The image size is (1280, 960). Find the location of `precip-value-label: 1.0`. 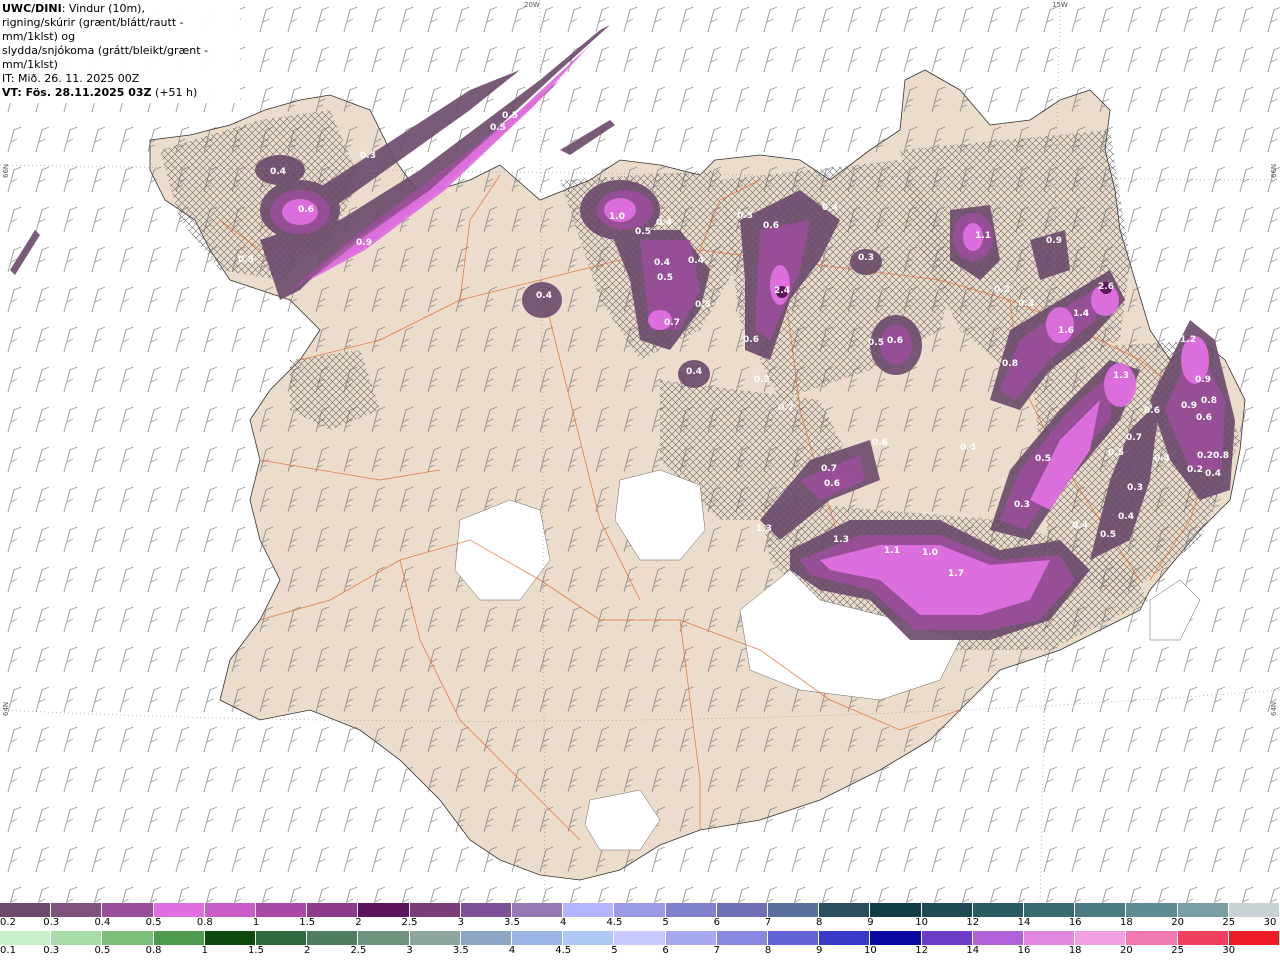

precip-value-label: 1.0 is located at coordinates (930, 553).